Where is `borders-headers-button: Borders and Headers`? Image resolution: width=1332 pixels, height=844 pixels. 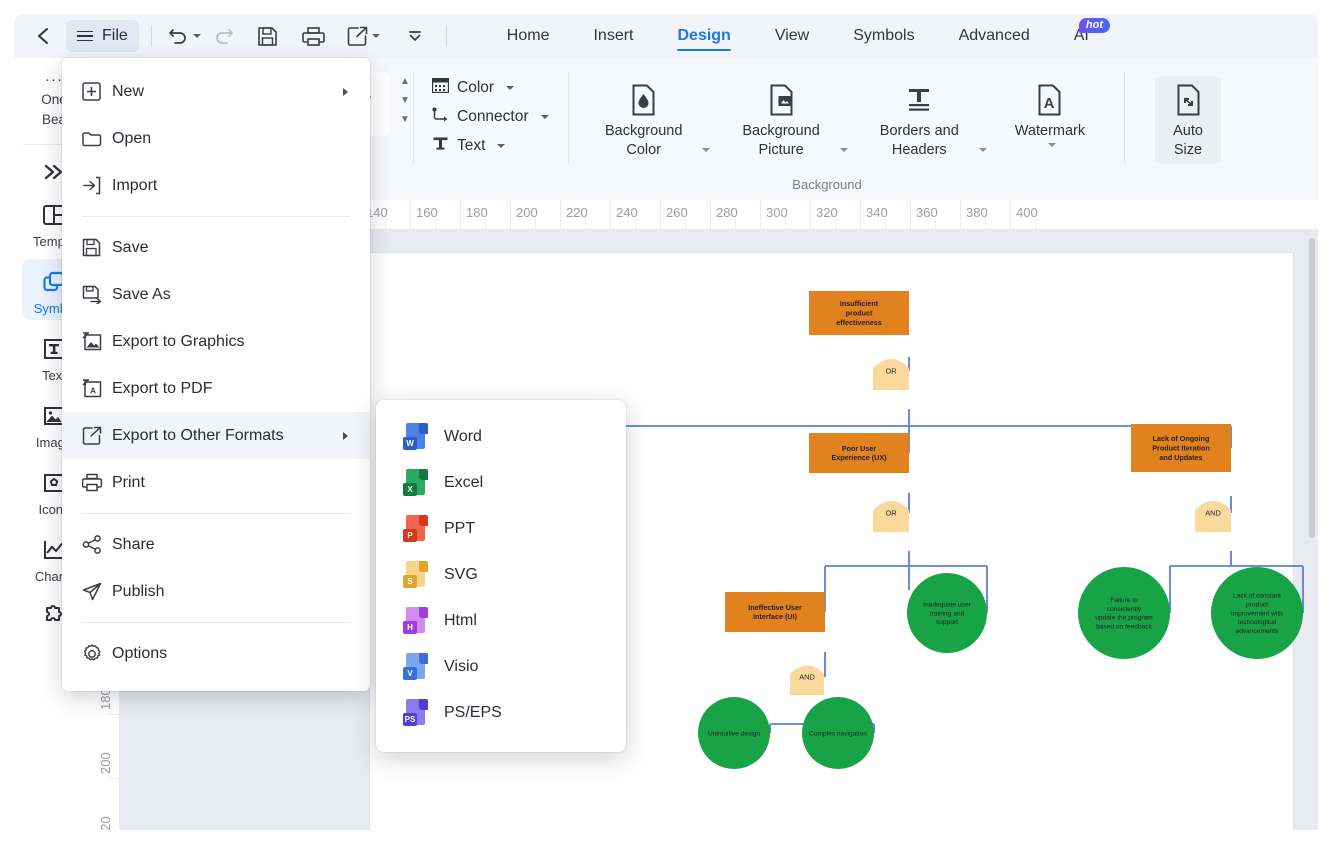
borders-headers-button: Borders and Headers is located at coordinates (919, 120).